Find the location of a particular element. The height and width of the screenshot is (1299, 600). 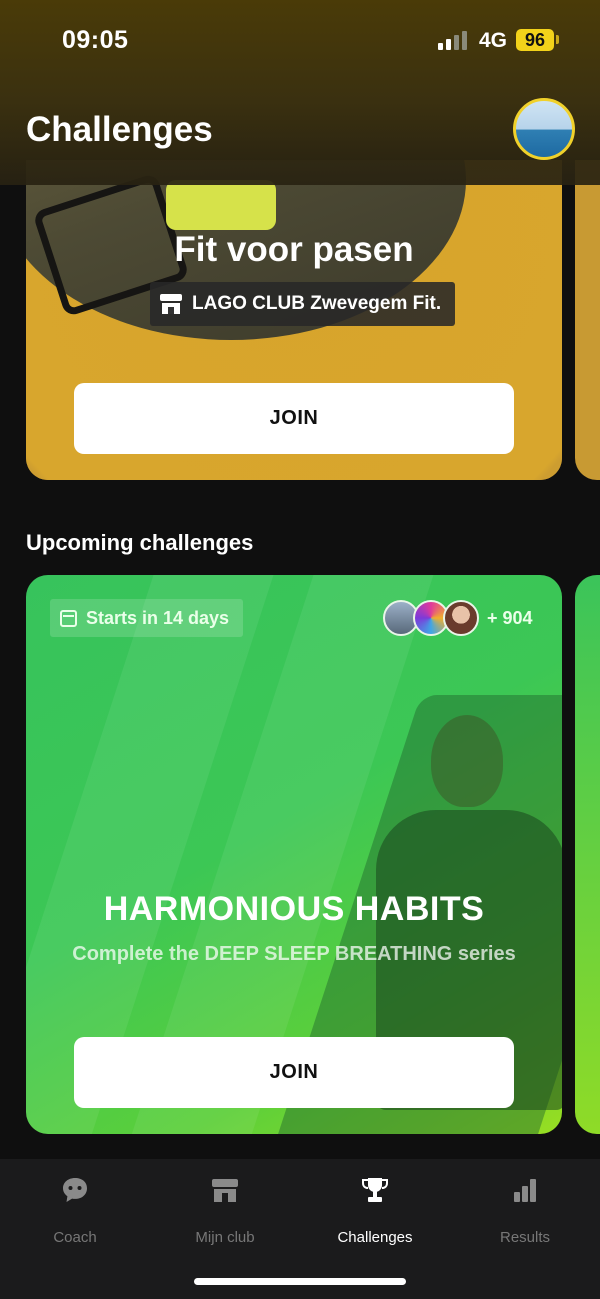

participant-avatar is located at coordinates (461, 618).